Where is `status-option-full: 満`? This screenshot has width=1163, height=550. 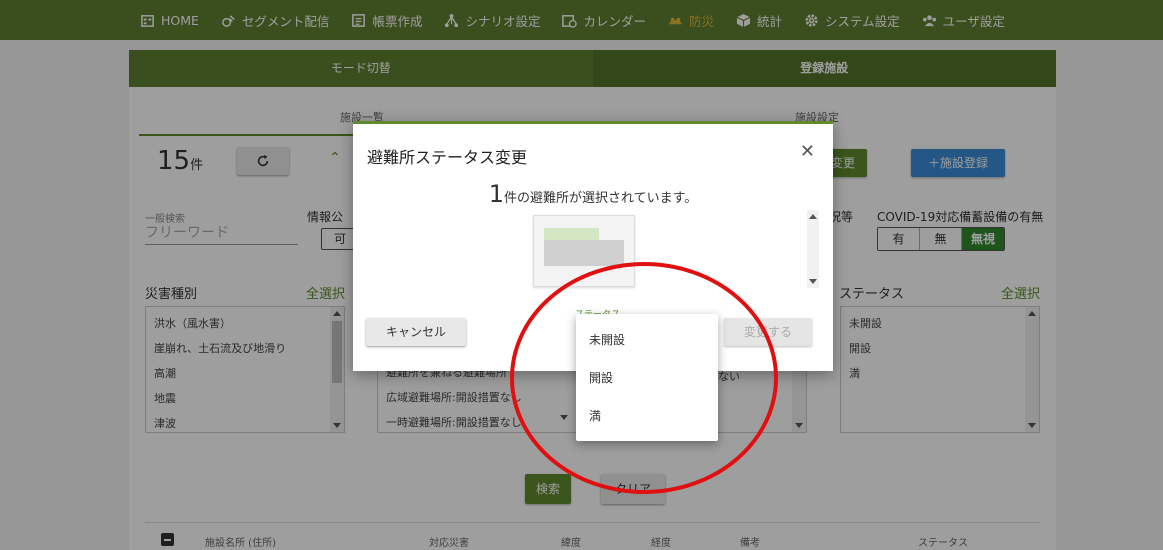 status-option-full: 満 is located at coordinates (647, 416).